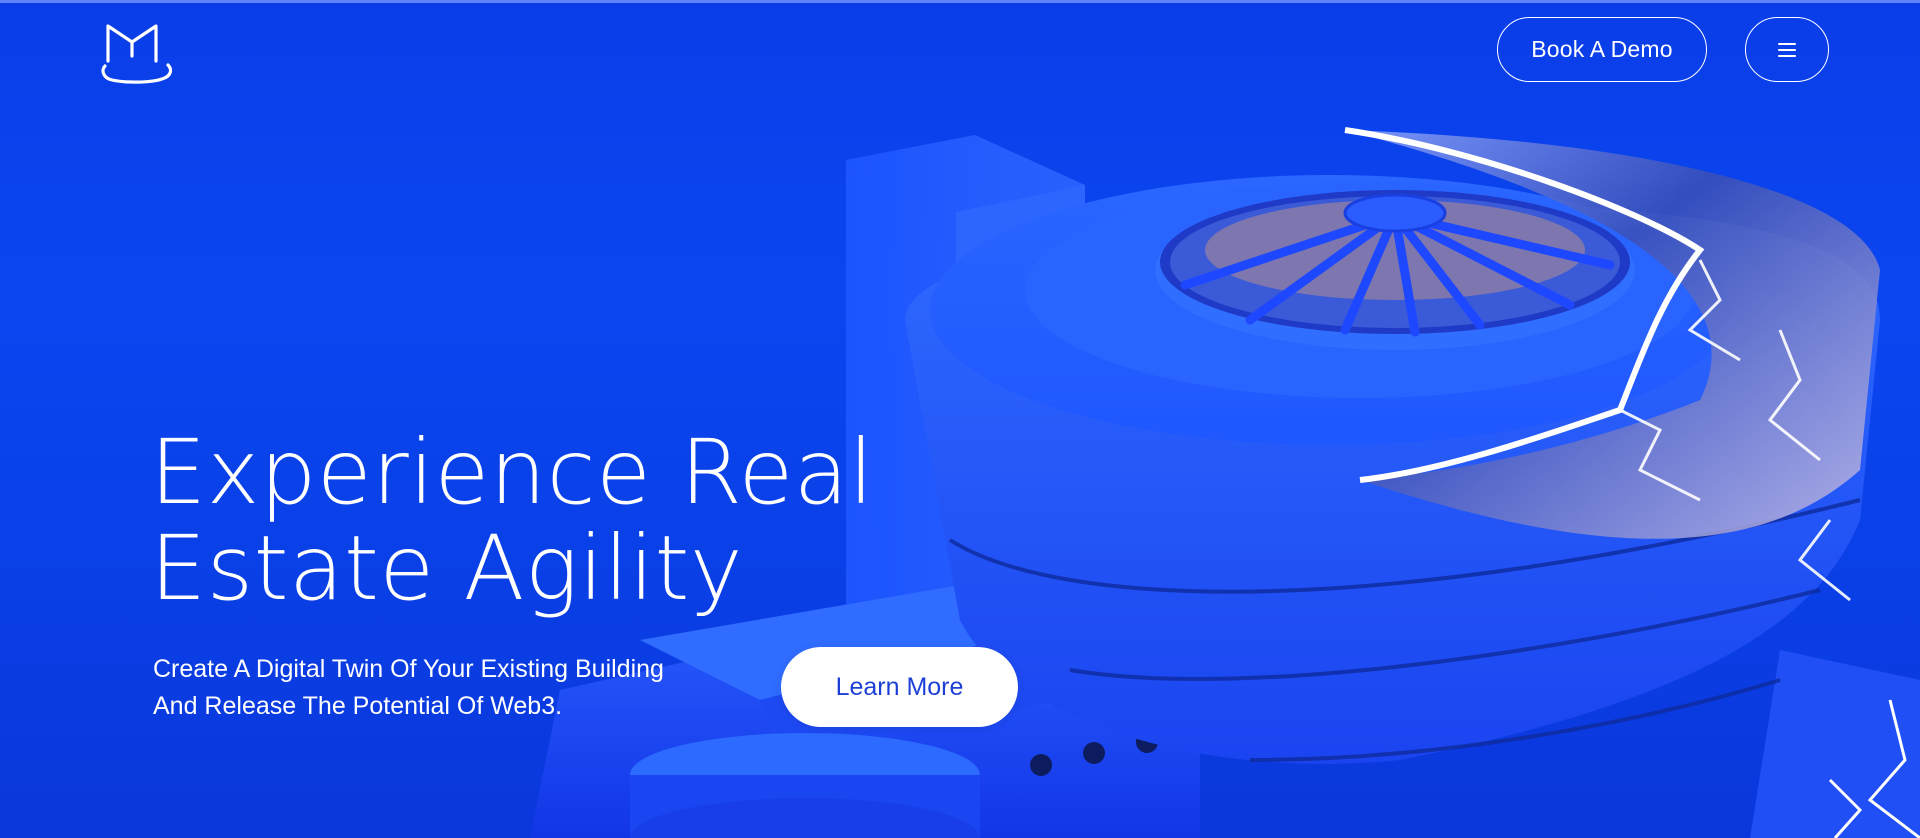 This screenshot has width=1920, height=838. I want to click on menu-button, so click(1787, 49).